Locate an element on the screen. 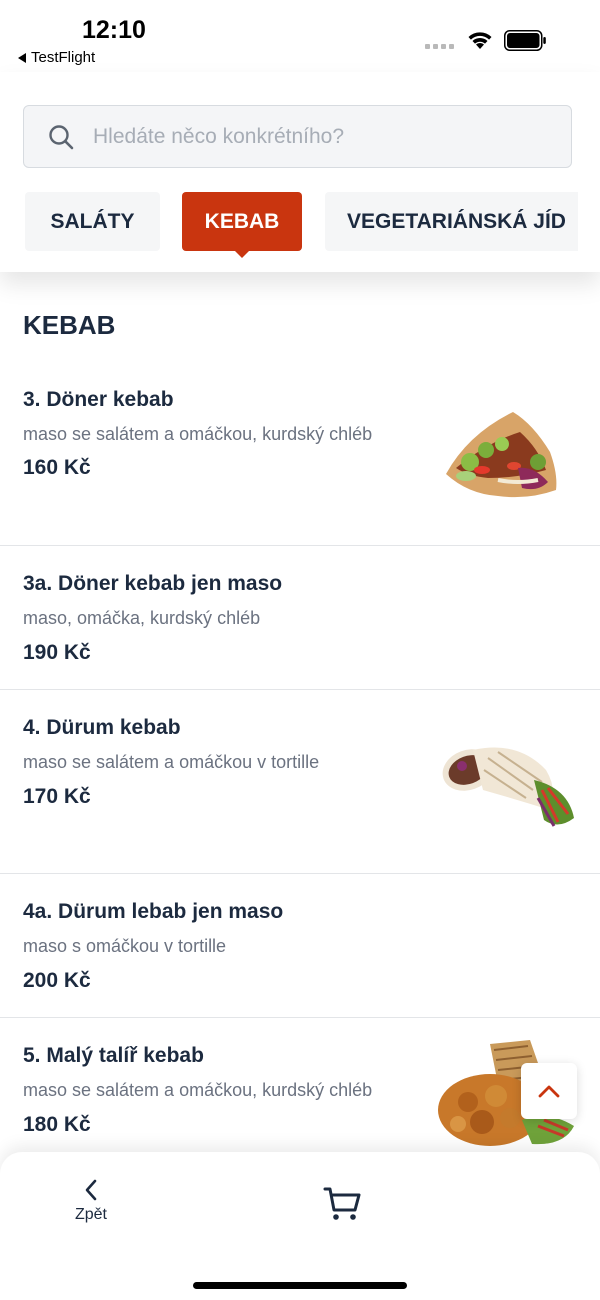 Image resolution: width=600 pixels, height=1300 pixels. item-price: 170 Kč is located at coordinates (57, 796).